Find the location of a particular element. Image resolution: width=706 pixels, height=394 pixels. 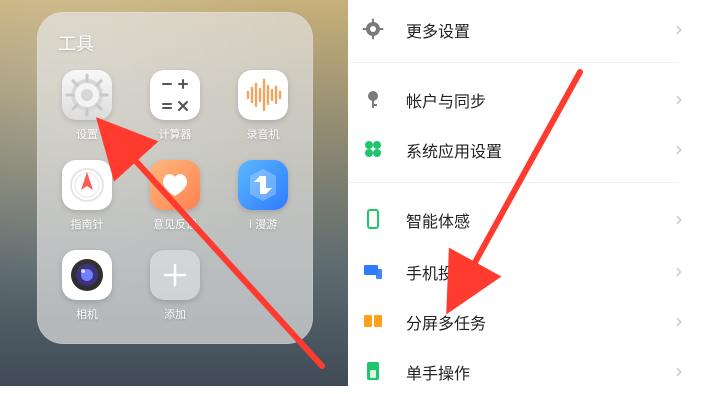

settings-item-label: 更多设置 is located at coordinates (438, 31).